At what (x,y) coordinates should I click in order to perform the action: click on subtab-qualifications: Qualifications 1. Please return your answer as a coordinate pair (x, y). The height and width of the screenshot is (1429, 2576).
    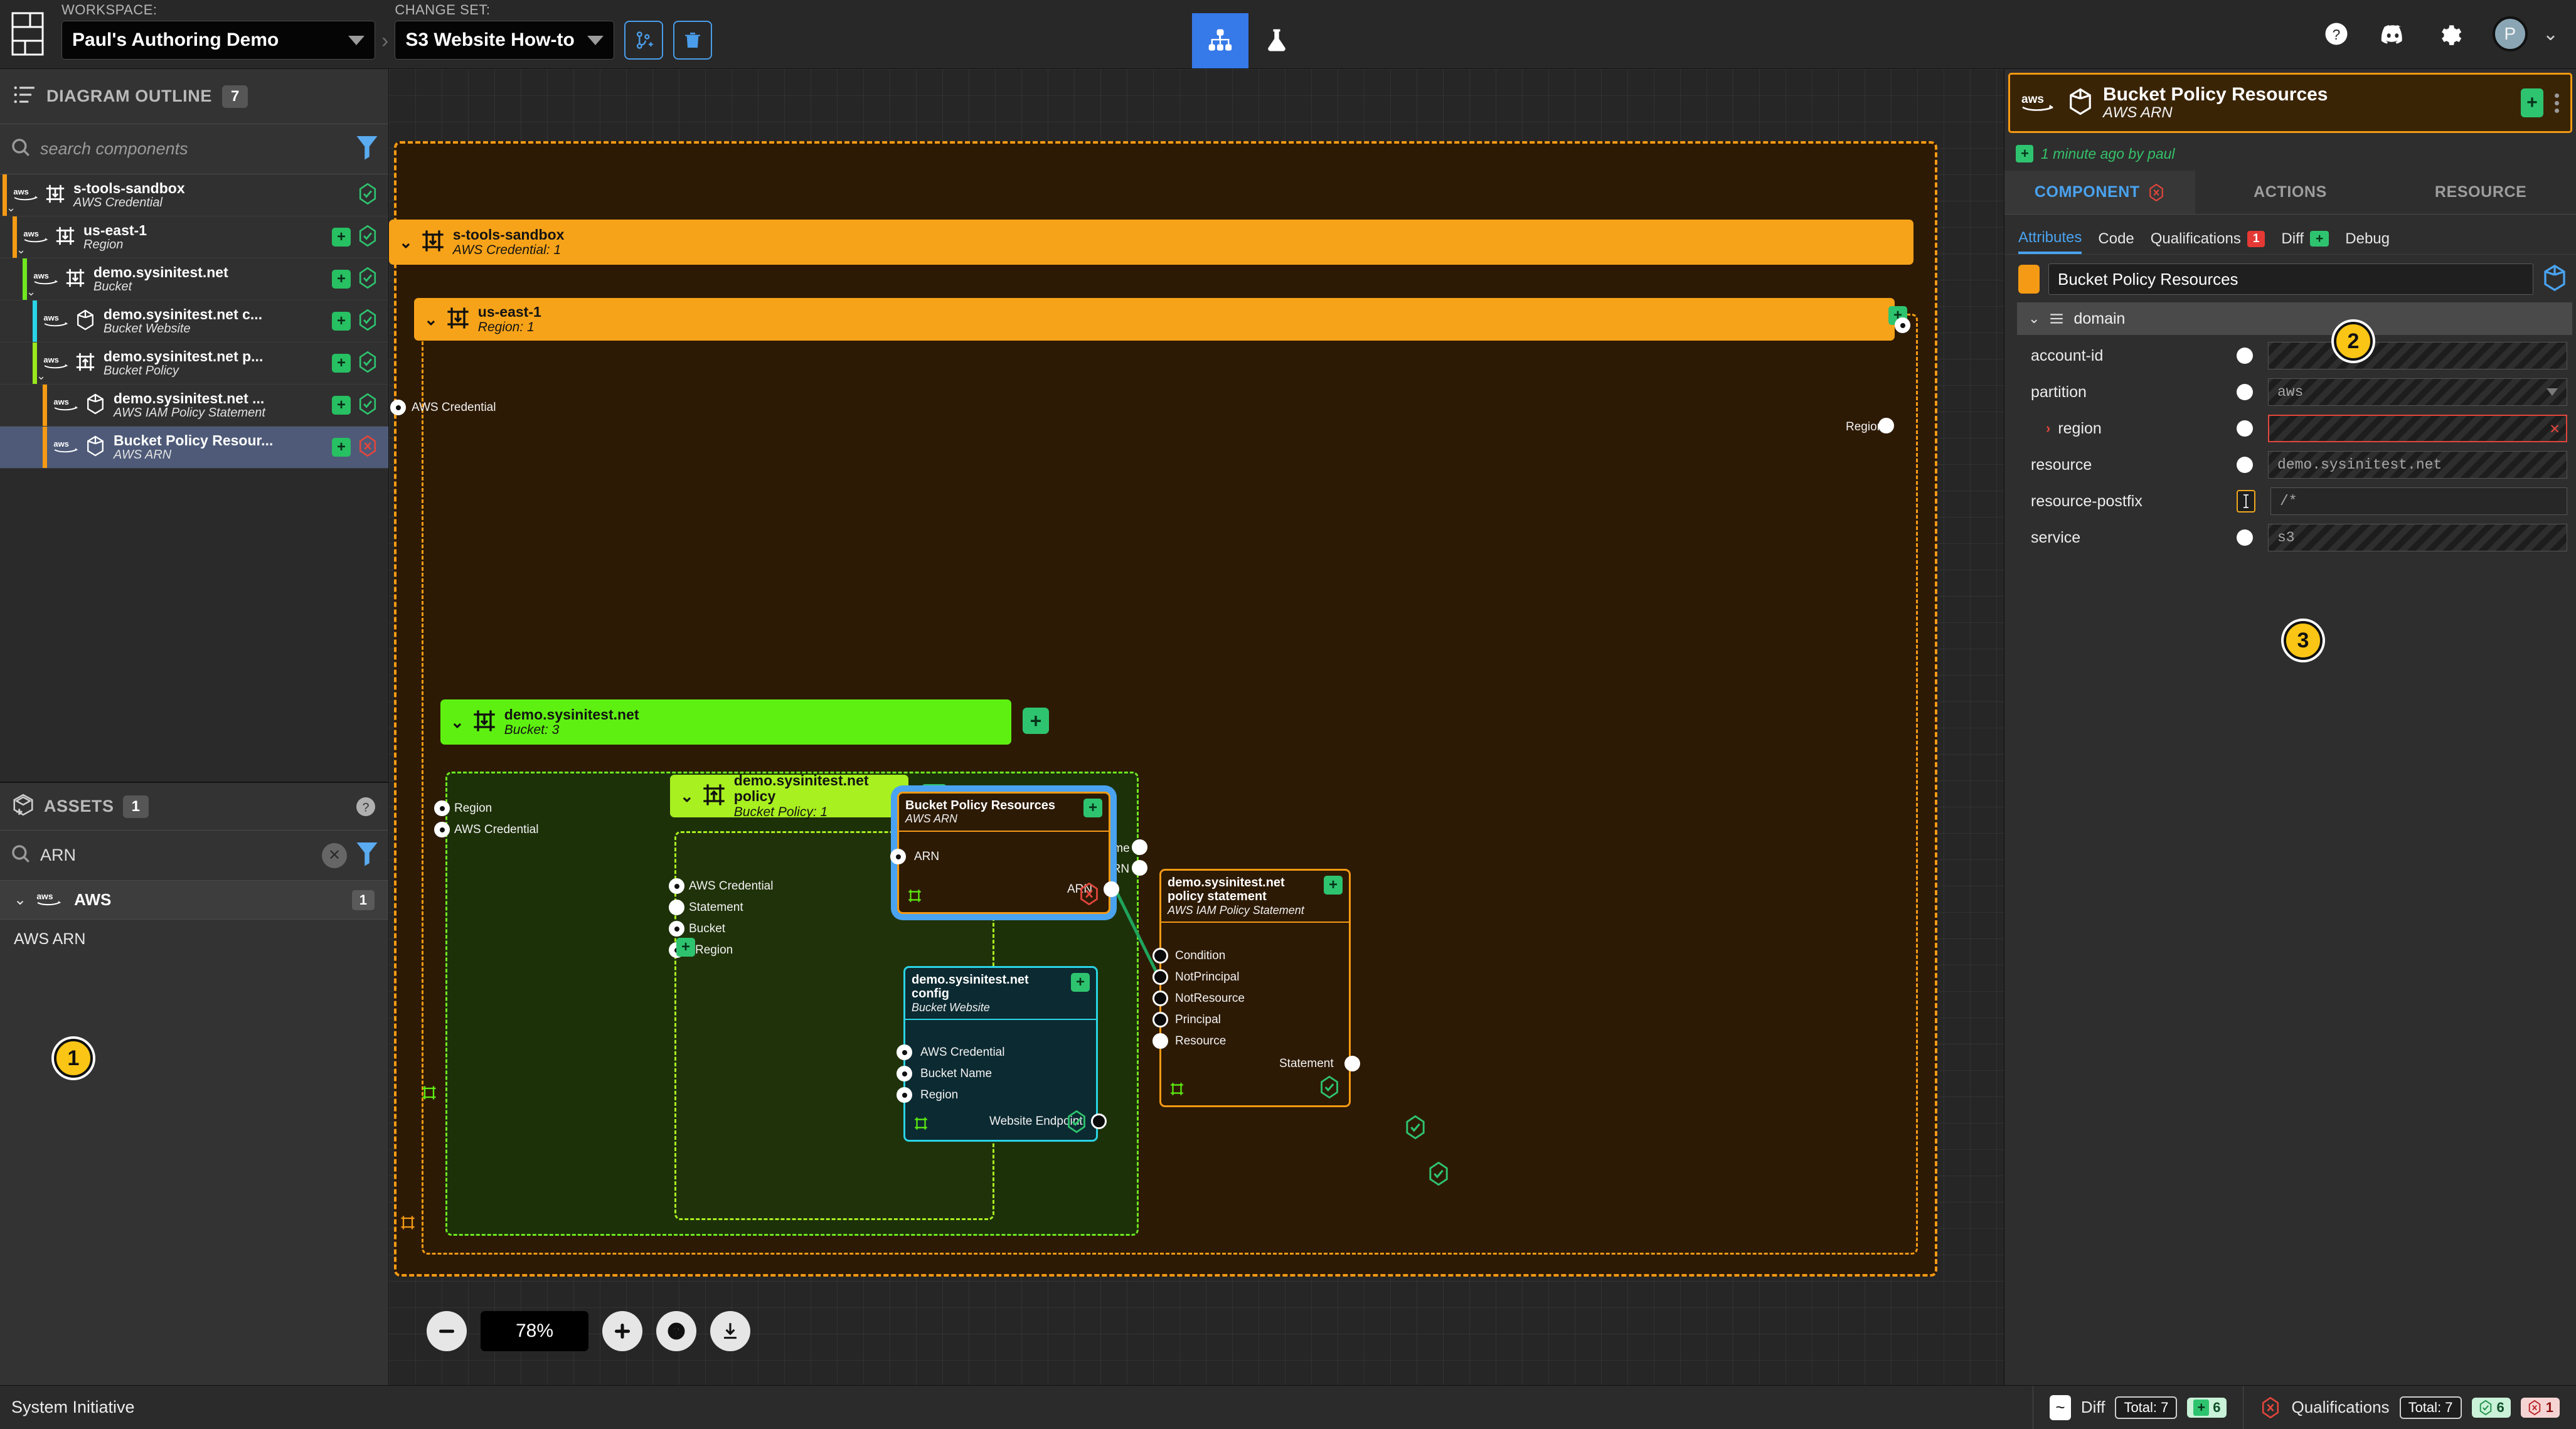
    Looking at the image, I should click on (2208, 234).